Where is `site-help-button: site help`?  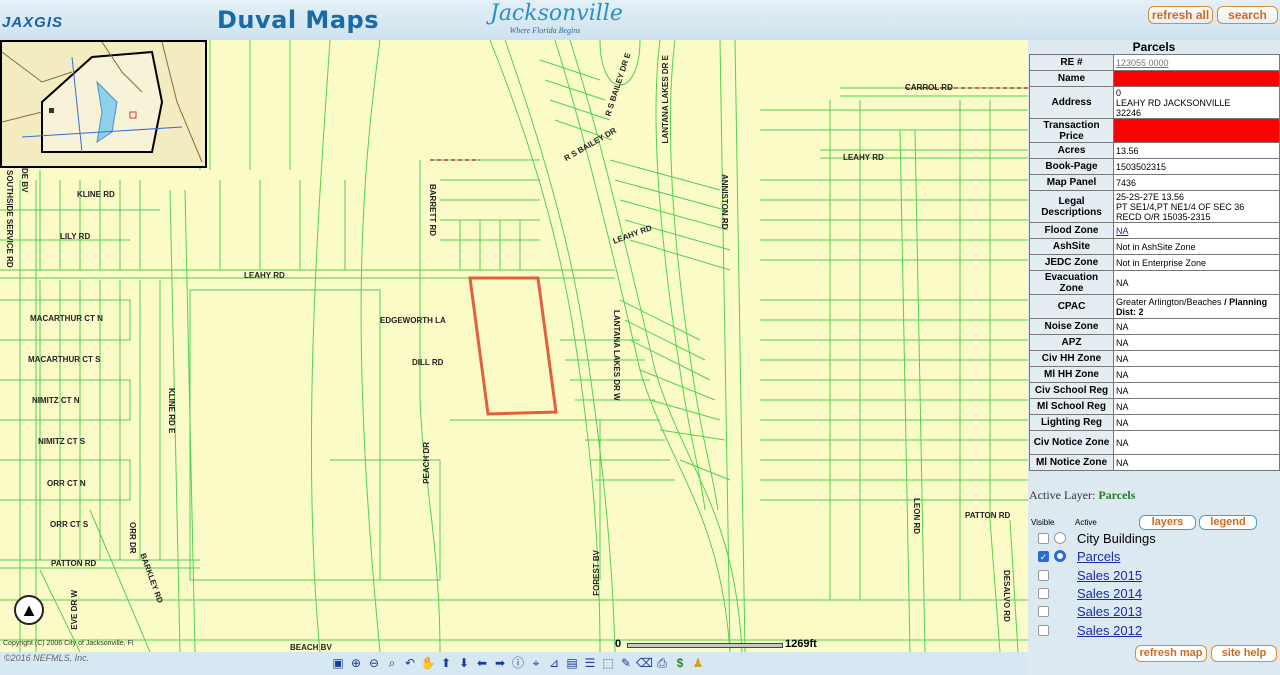 site-help-button: site help is located at coordinates (1244, 653).